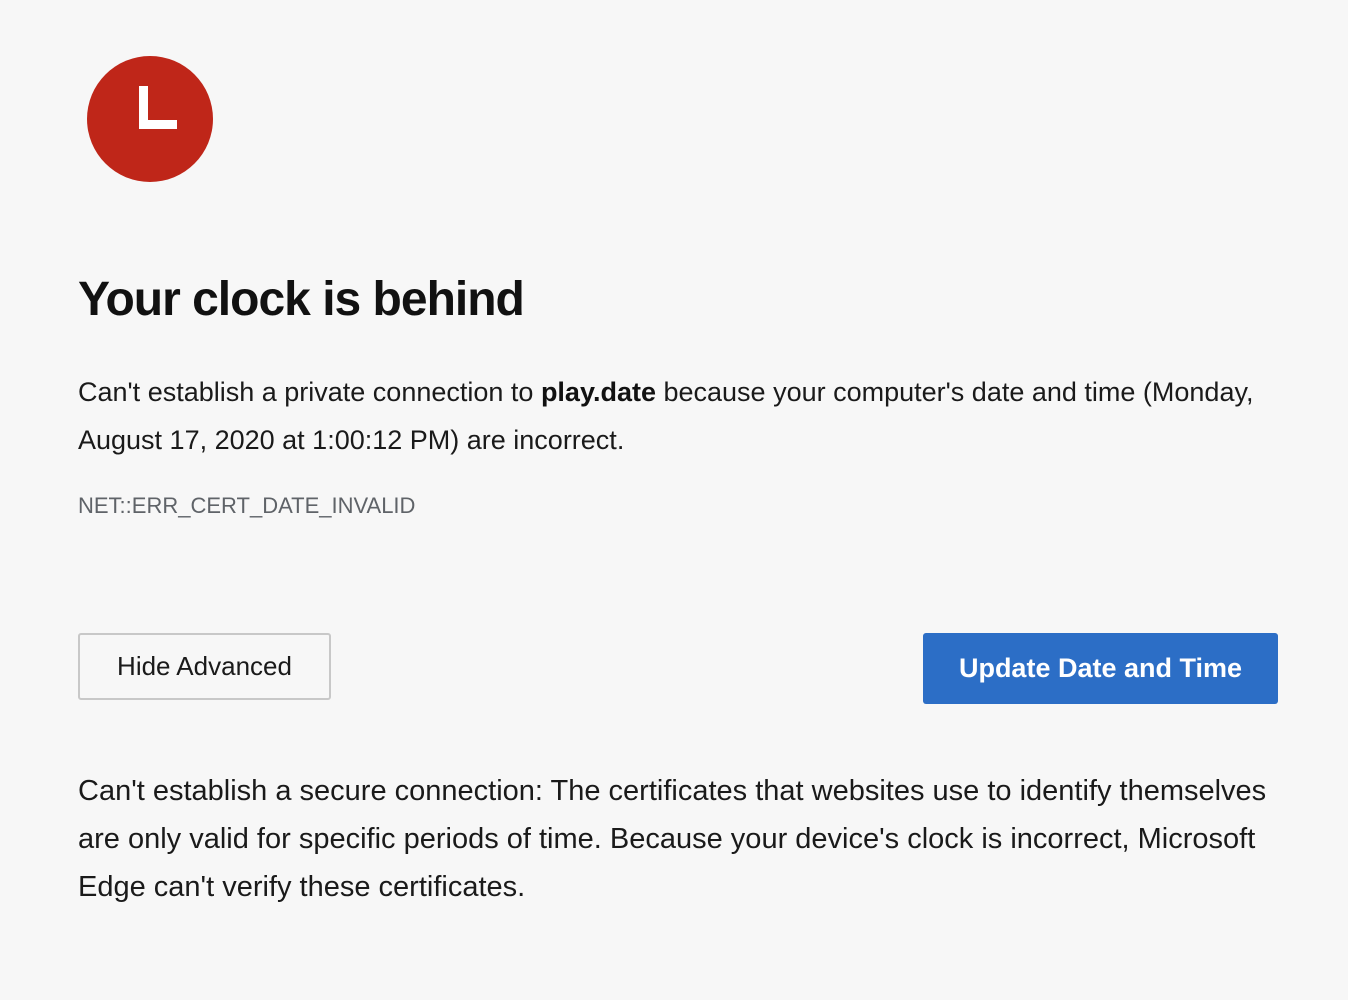 Image resolution: width=1348 pixels, height=1000 pixels. Describe the element at coordinates (301, 299) in the screenshot. I see `page-title: Your clock is behind` at that location.